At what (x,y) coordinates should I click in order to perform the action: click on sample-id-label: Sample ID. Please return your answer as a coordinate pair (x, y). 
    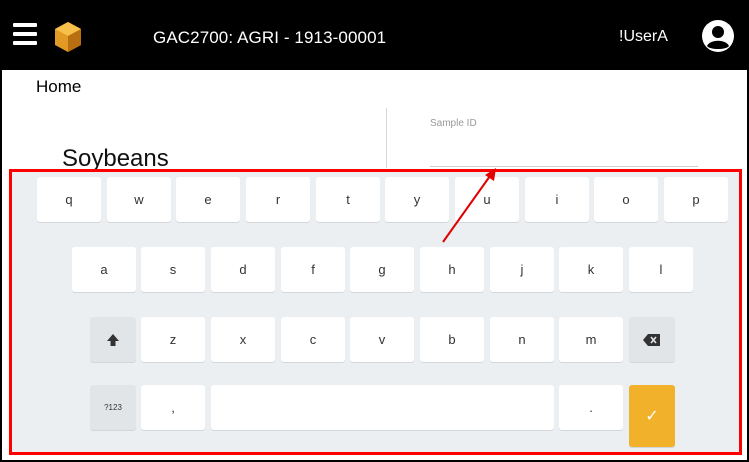
    Looking at the image, I should click on (453, 123).